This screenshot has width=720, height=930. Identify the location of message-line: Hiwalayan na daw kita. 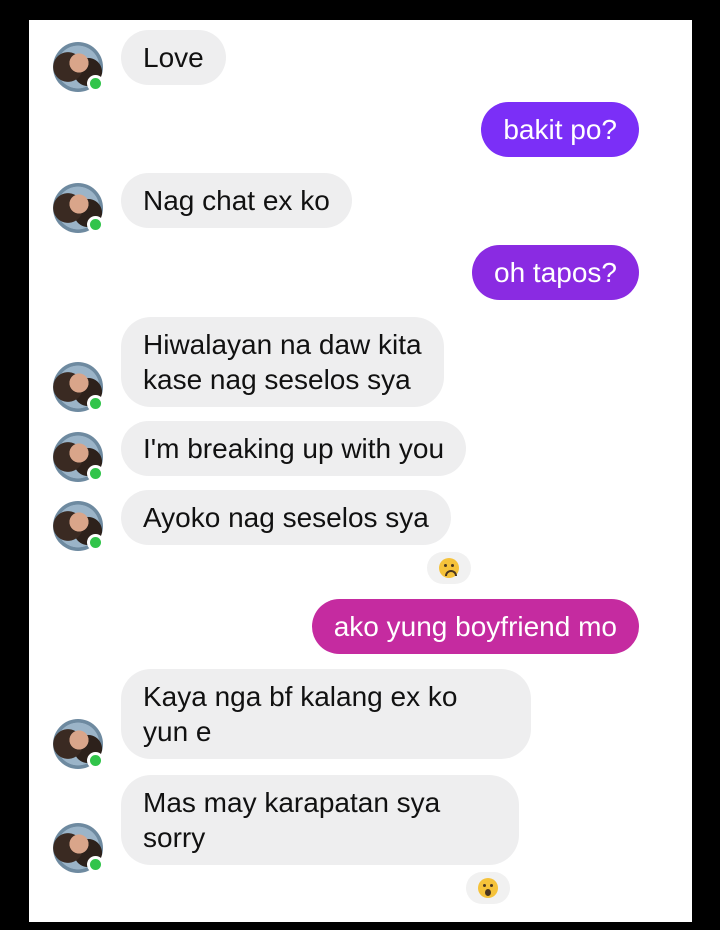
(282, 344).